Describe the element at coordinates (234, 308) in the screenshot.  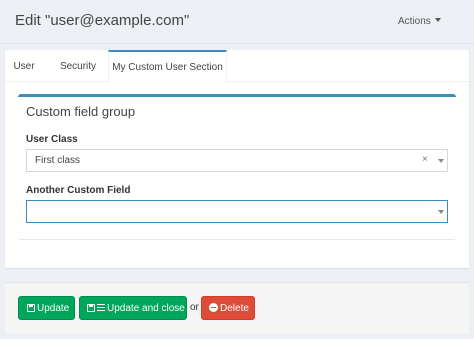
I see `delete-button-label: Delete` at that location.